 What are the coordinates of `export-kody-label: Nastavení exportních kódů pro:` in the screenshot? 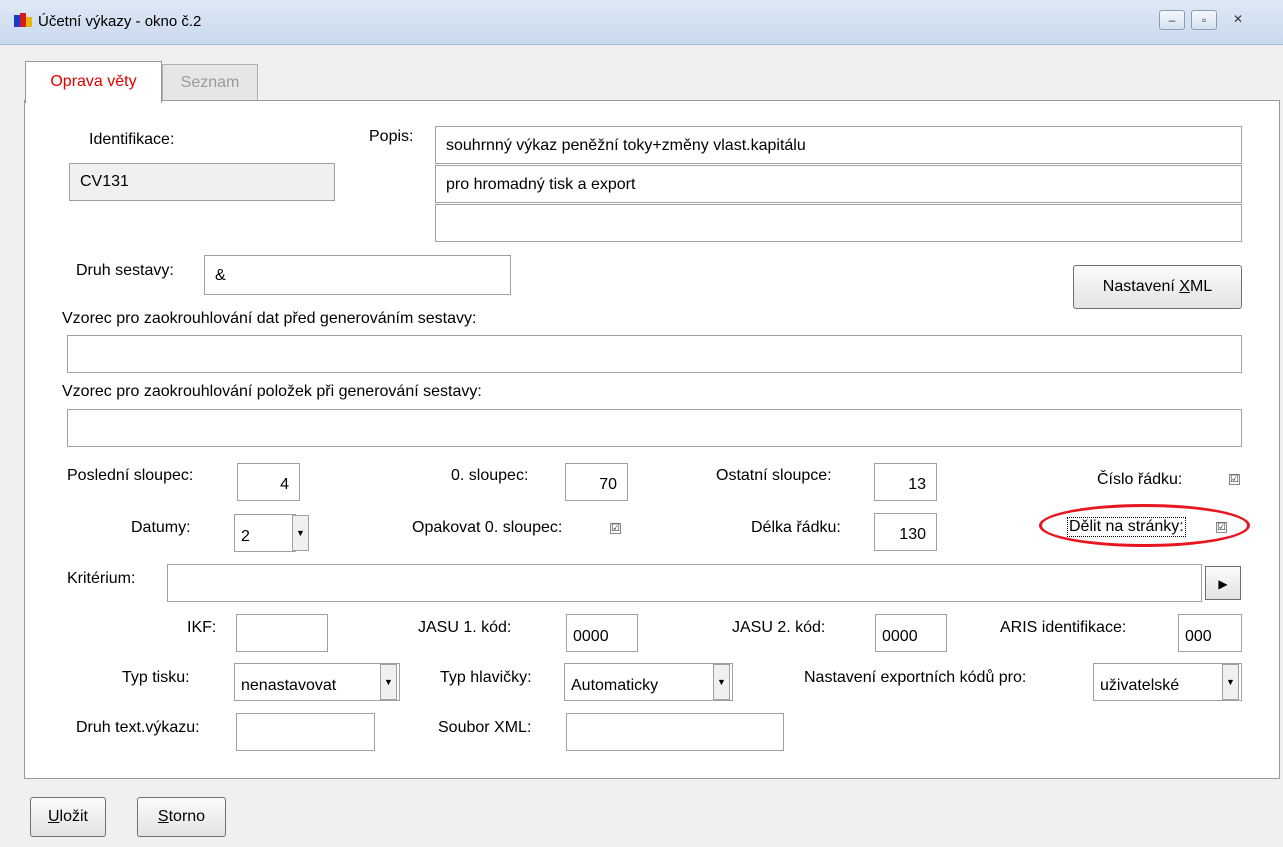 It's located at (915, 677).